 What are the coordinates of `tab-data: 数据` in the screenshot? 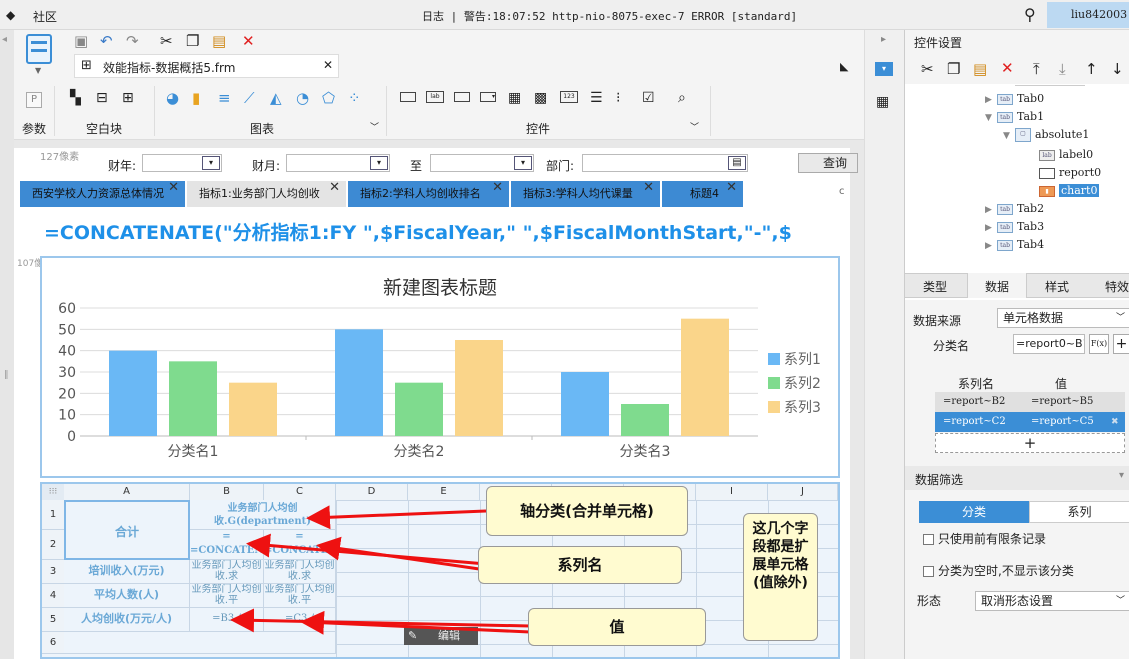 It's located at (997, 286).